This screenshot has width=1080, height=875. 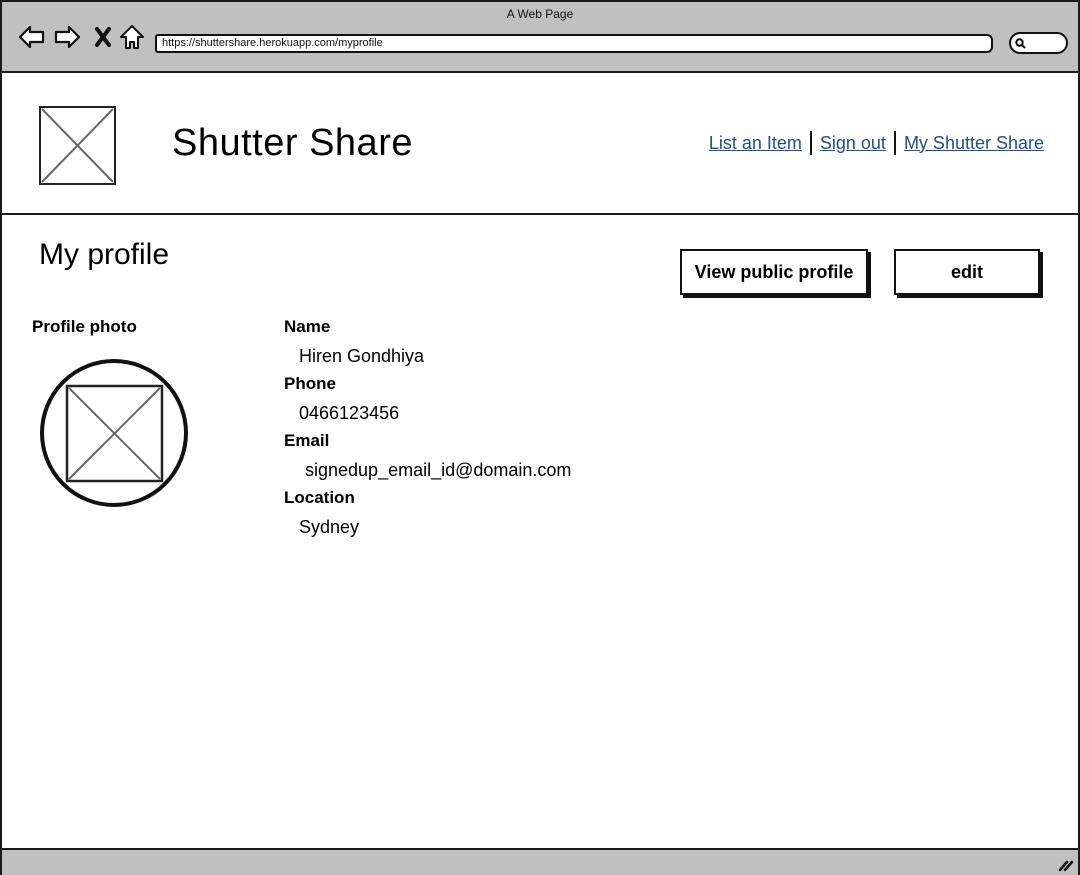 I want to click on status-bar, so click(x=540, y=861).